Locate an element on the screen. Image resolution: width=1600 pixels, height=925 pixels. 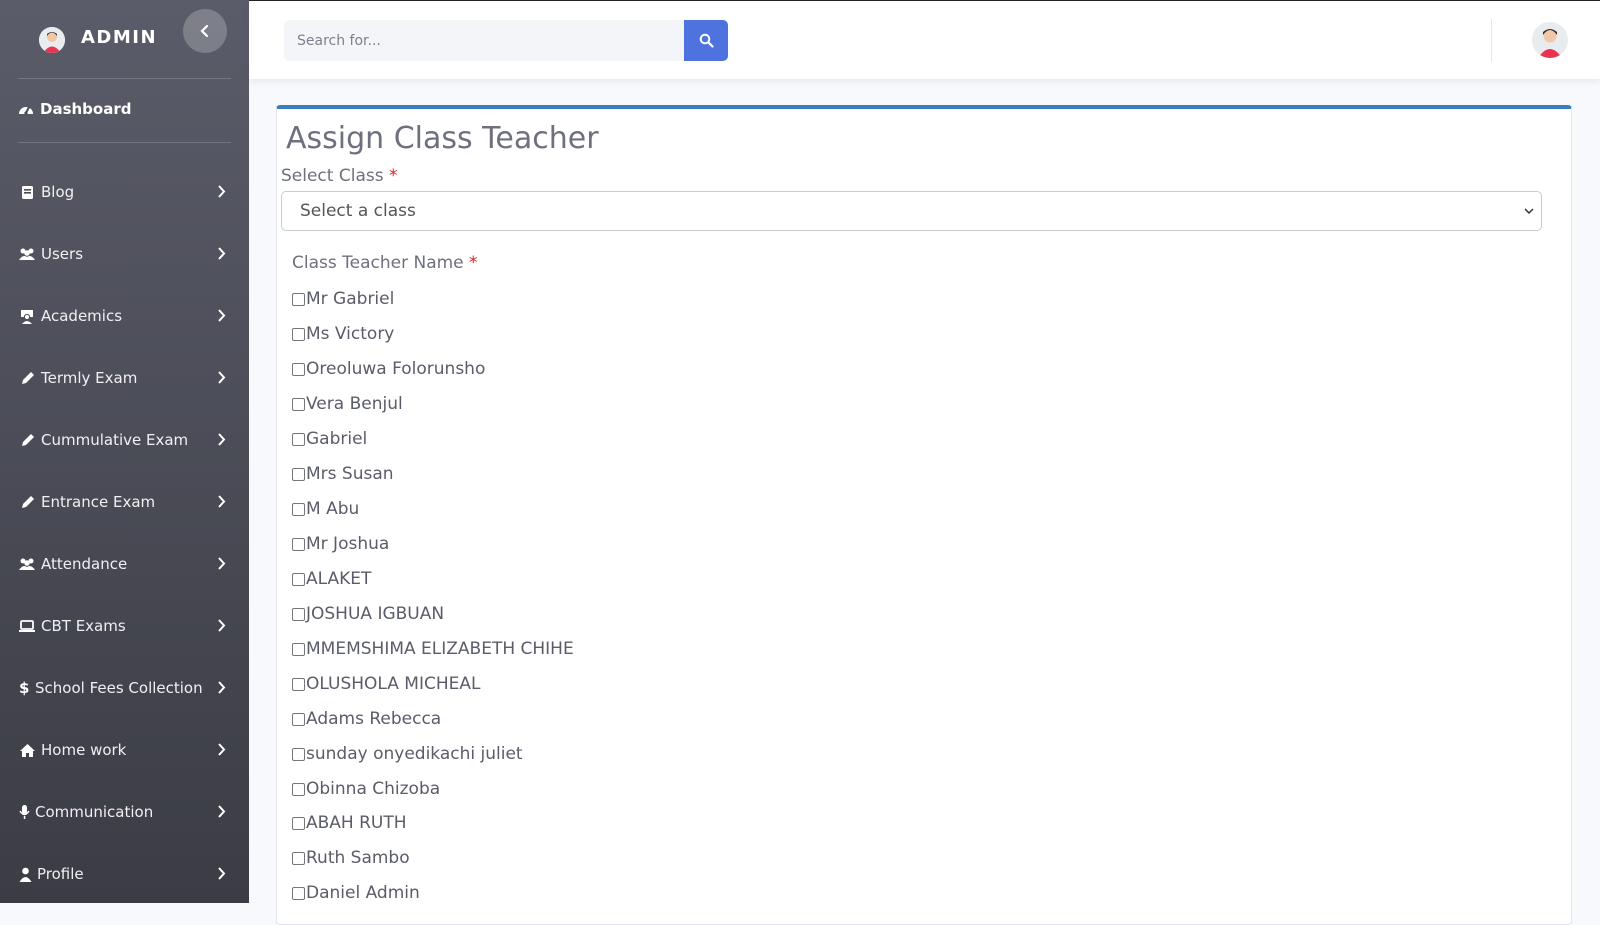
user-avatar is located at coordinates (1550, 40).